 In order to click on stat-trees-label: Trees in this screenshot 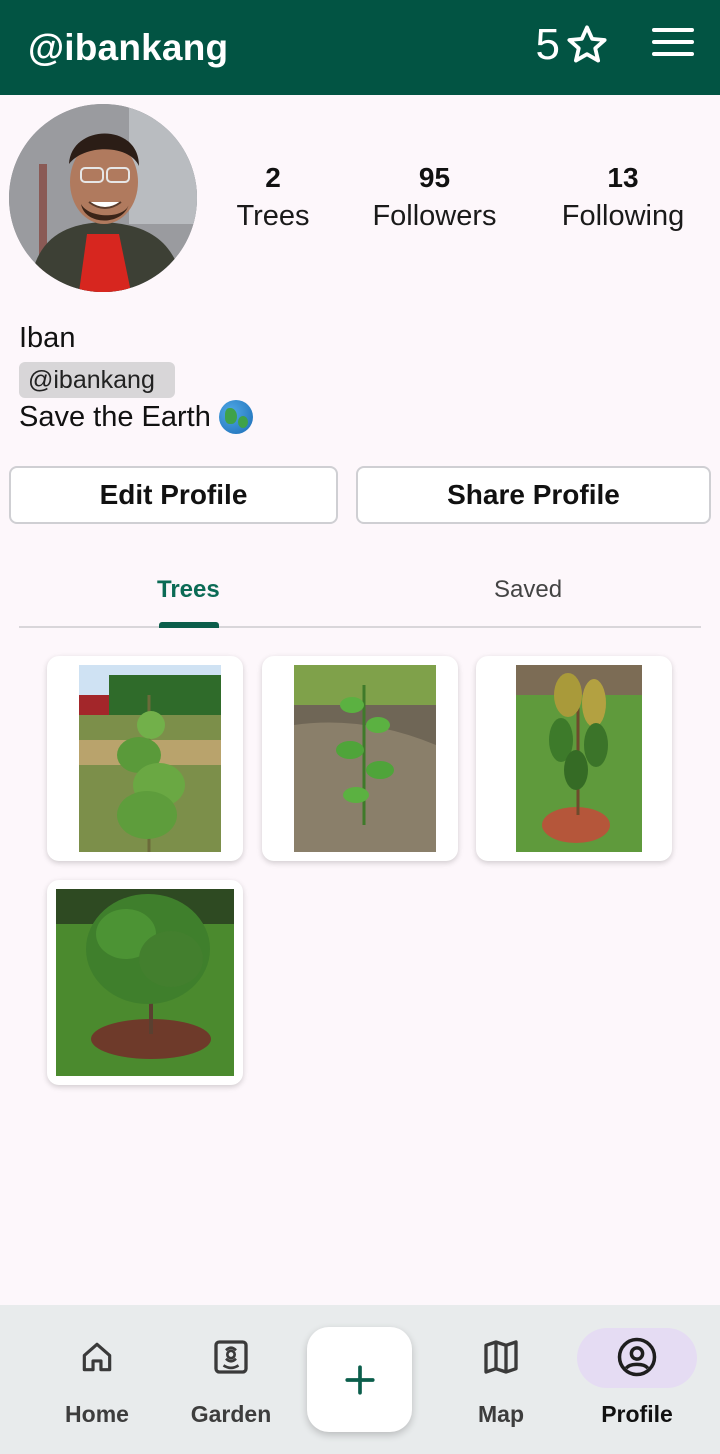, I will do `click(273, 216)`.